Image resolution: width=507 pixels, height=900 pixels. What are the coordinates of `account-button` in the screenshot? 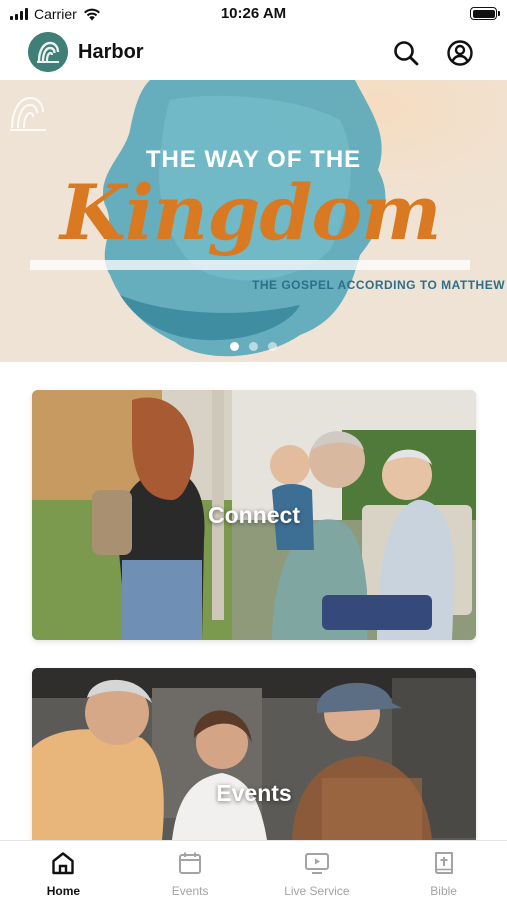 It's located at (460, 53).